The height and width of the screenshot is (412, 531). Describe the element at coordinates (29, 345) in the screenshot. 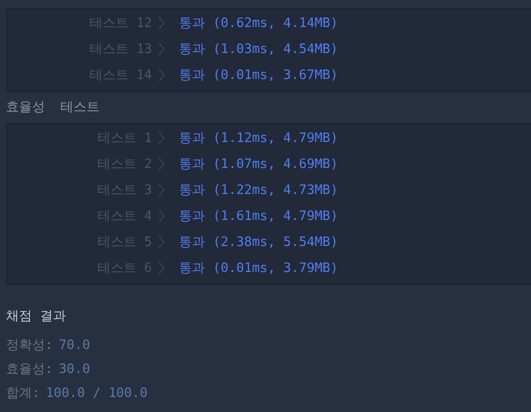

I see `score-label: 정확성:` at that location.